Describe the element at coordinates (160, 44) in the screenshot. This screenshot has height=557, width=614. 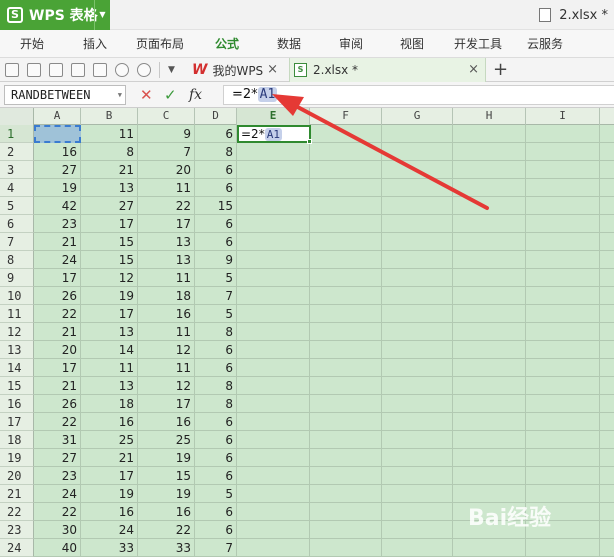
I see `menu-item-page-layout: 页面布局` at that location.